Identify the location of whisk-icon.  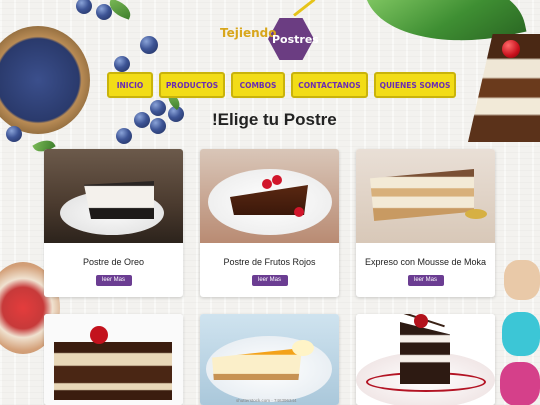
(304, 8).